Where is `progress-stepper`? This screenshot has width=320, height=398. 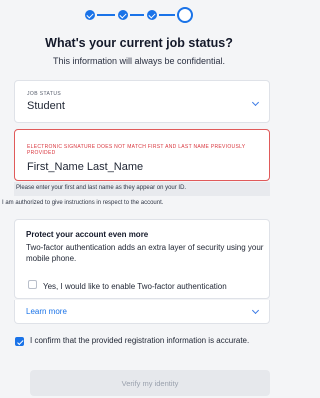 progress-stepper is located at coordinates (139, 15).